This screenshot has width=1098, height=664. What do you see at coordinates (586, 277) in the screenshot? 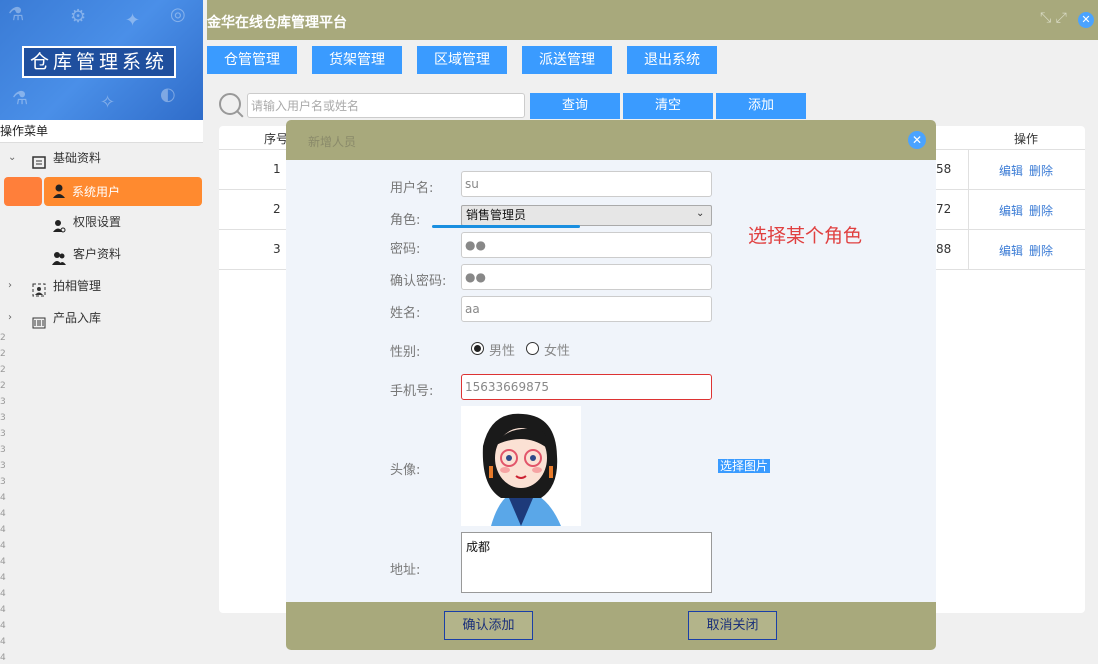
I see `confirm-password-field: ●●` at bounding box center [586, 277].